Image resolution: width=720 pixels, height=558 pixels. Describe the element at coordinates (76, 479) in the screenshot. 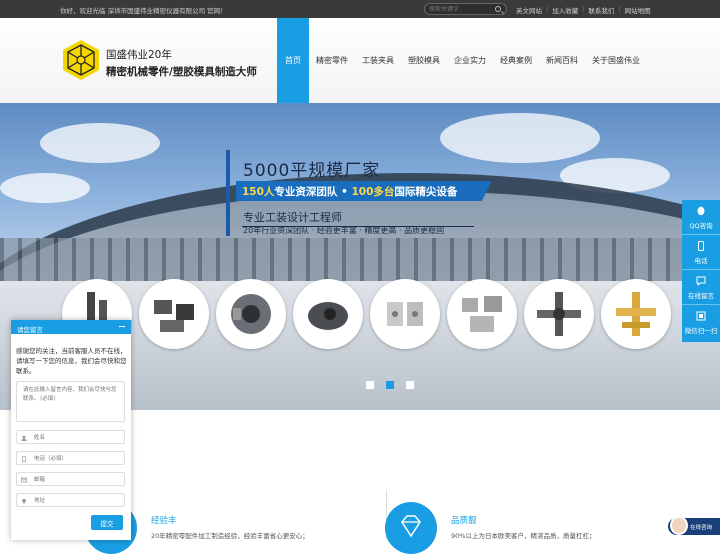

I see `email-input` at that location.